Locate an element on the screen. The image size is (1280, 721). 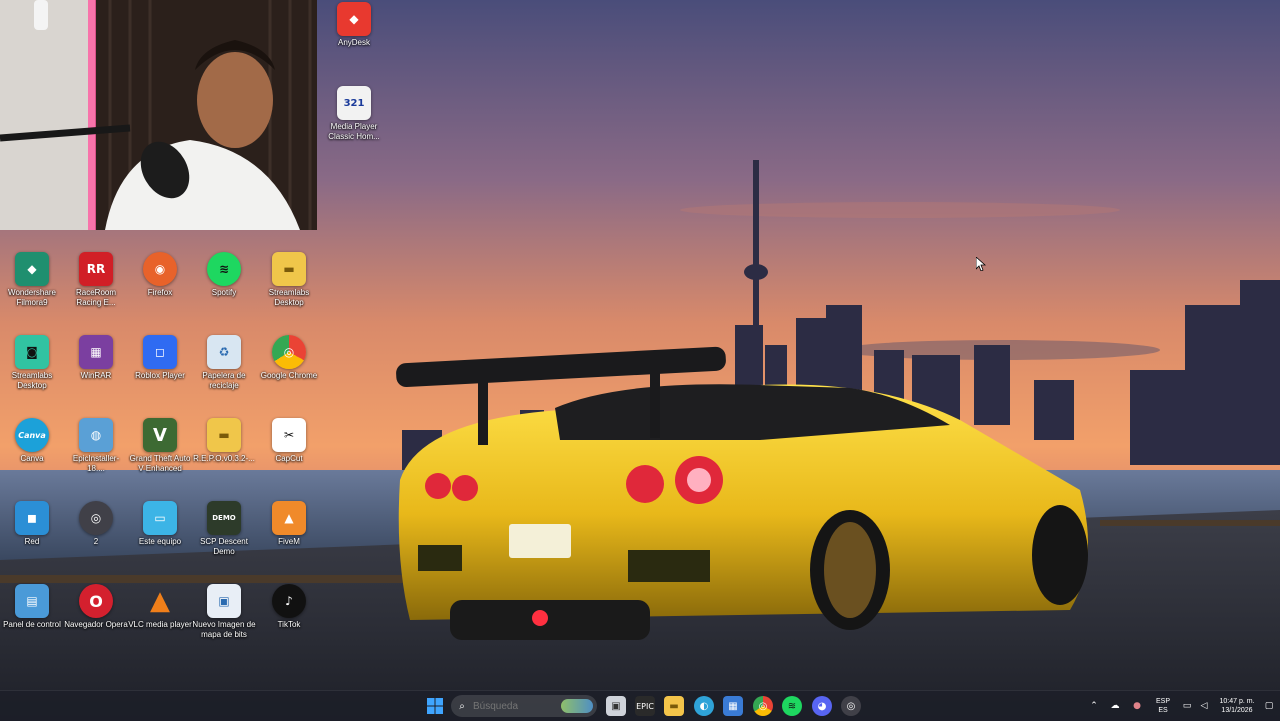
desktop-icon-label: Nuevo Imagen de mapa de bits is located at coordinates (224, 629).